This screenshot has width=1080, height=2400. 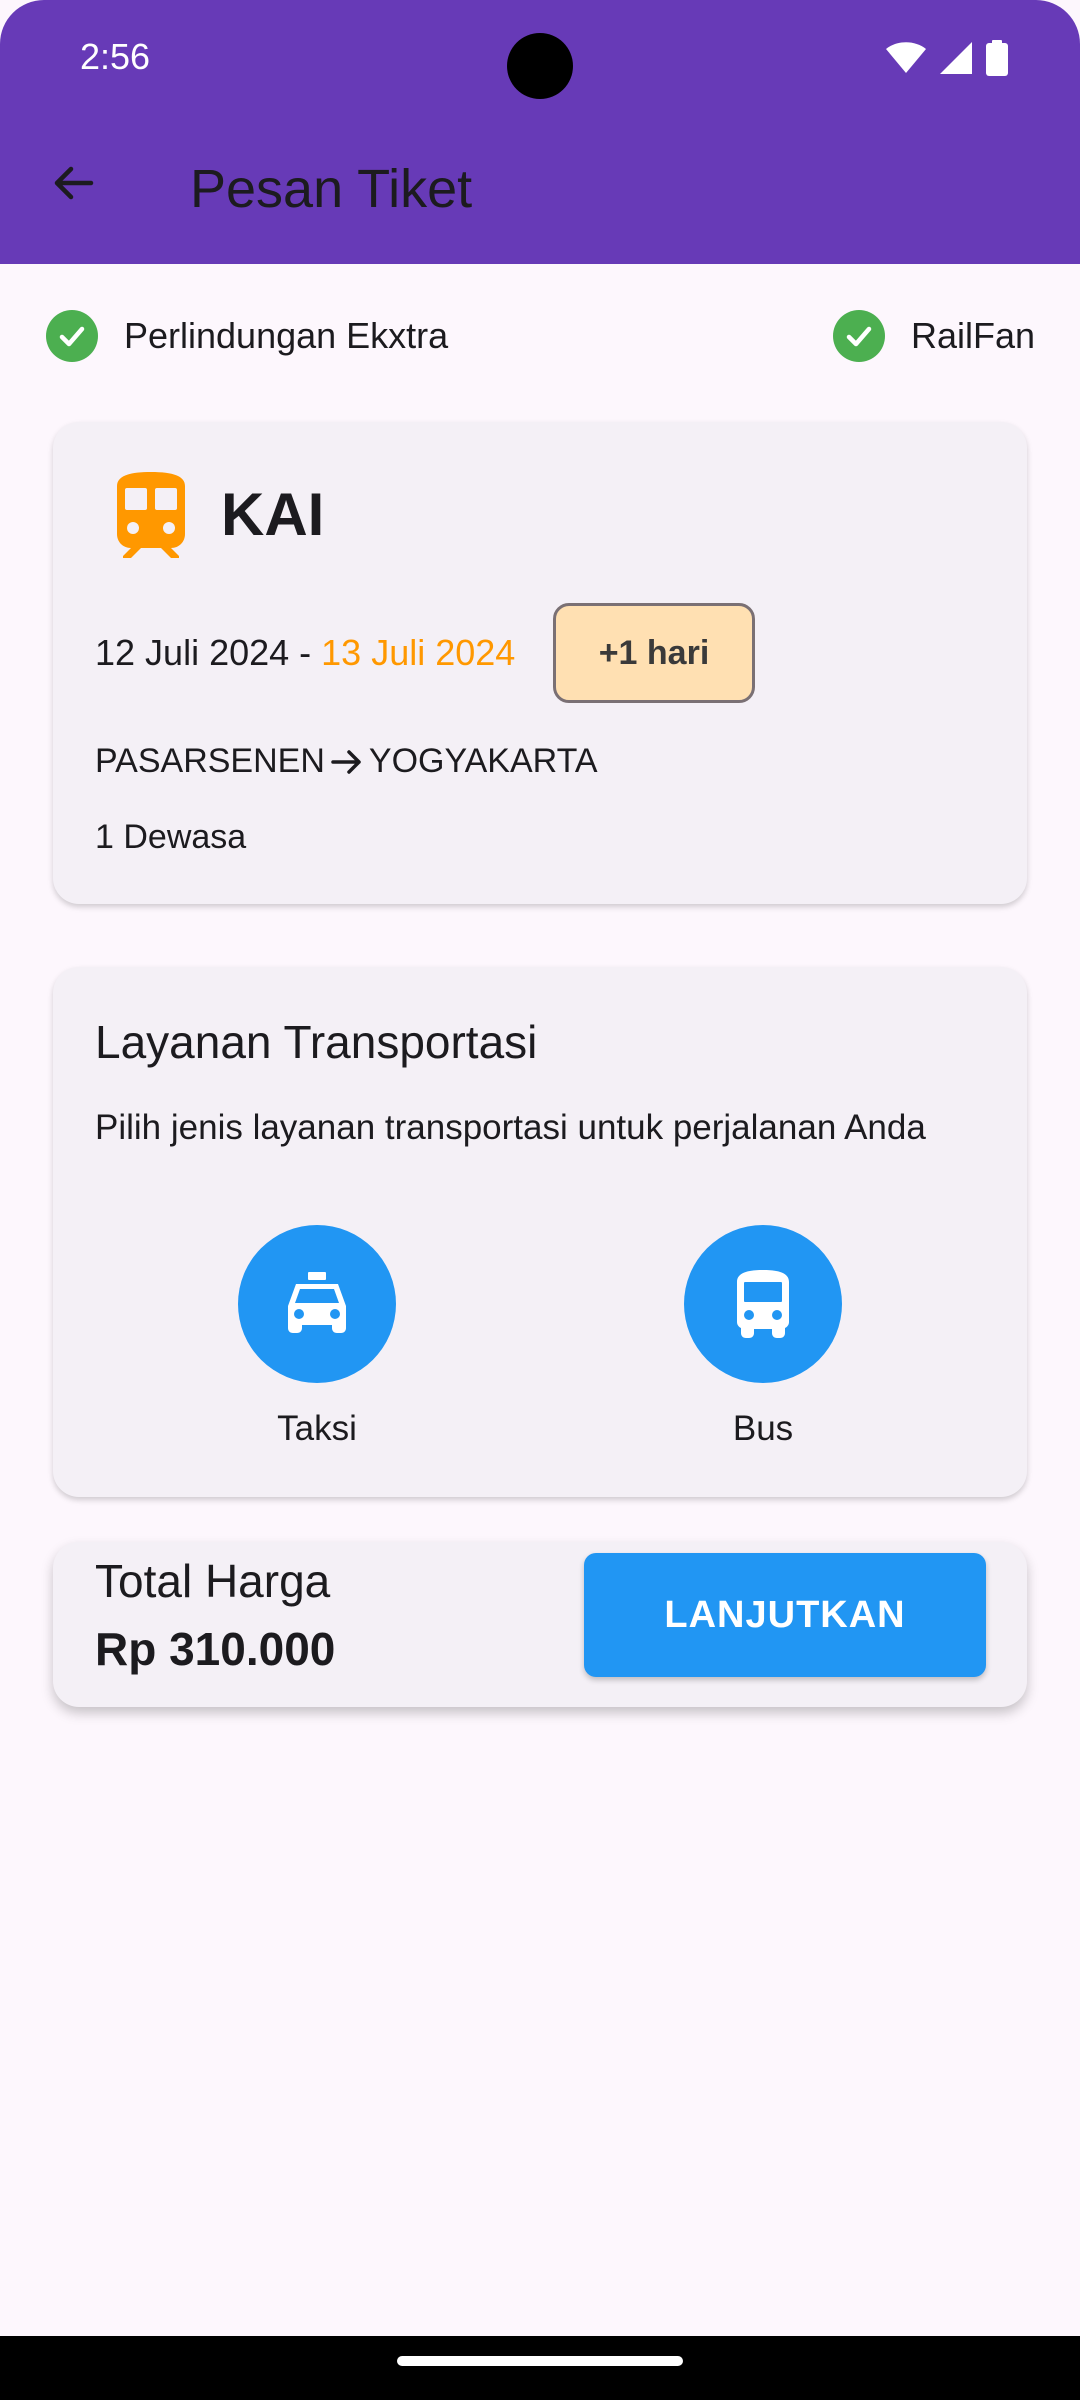 I want to click on back-button, so click(x=73, y=183).